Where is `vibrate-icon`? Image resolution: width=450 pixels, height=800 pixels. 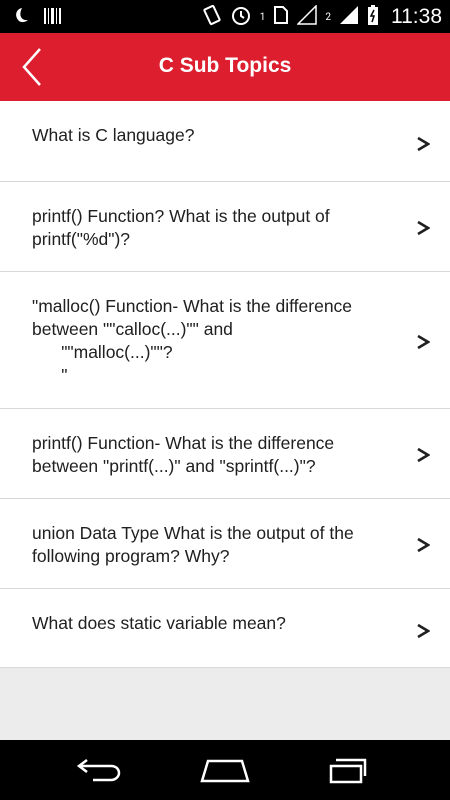
vibrate-icon is located at coordinates (212, 17).